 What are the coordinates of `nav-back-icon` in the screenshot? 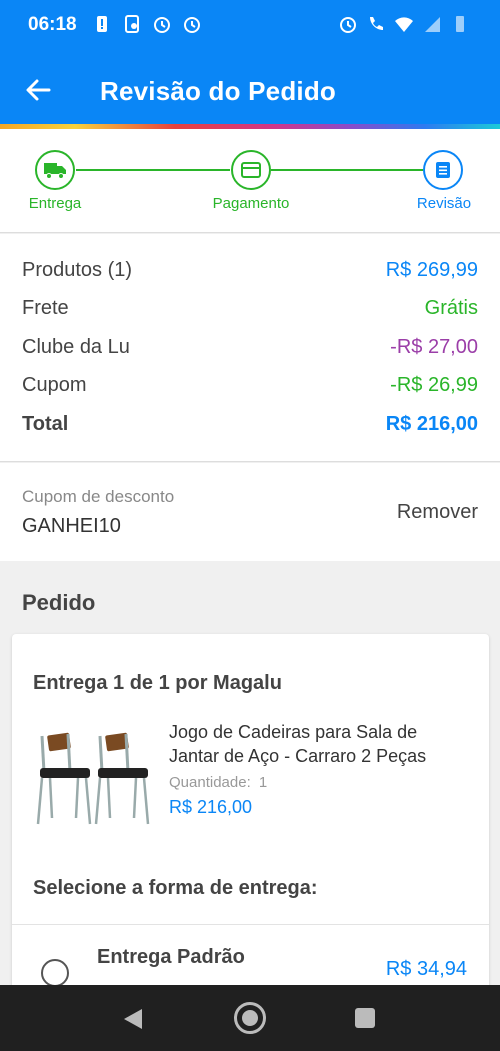 It's located at (133, 1019).